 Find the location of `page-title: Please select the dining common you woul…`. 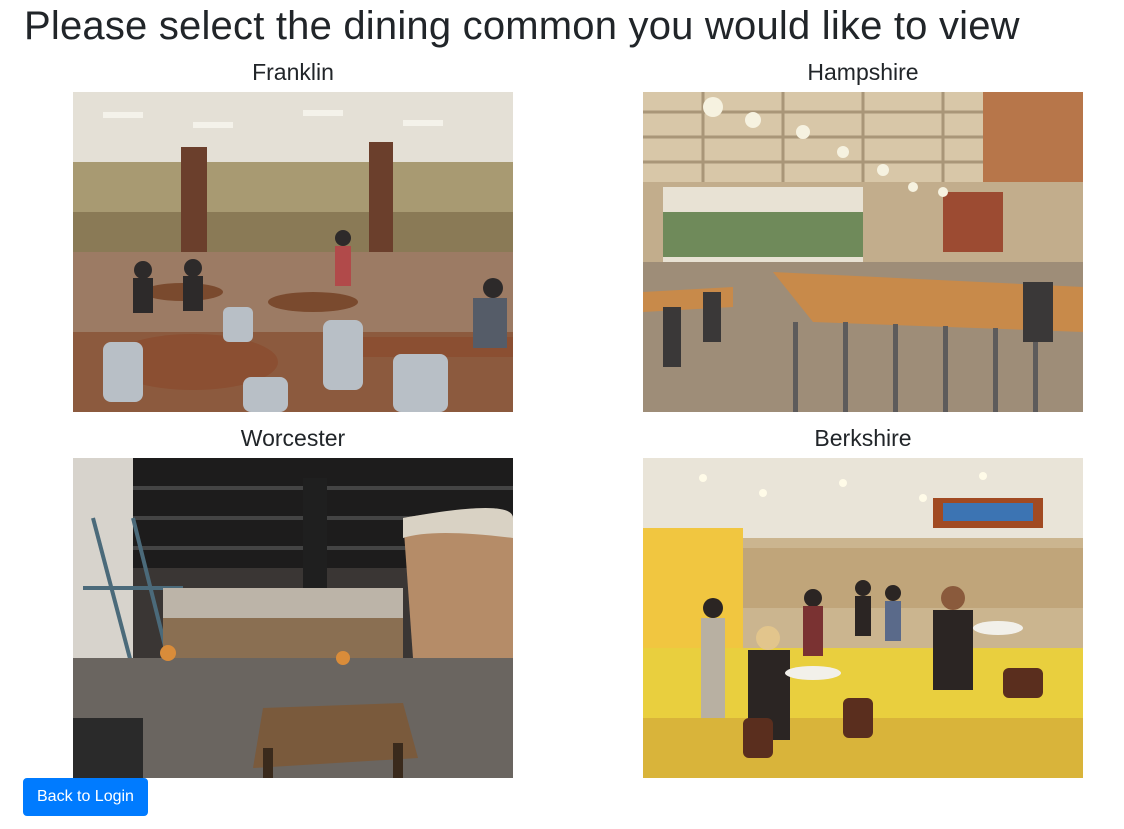

page-title: Please select the dining common you woul… is located at coordinates (522, 26).